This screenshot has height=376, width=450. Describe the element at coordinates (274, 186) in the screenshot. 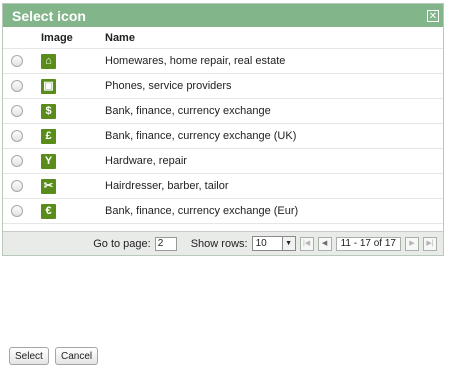

I see `row-name: Hairdresser, barber, tailor` at that location.